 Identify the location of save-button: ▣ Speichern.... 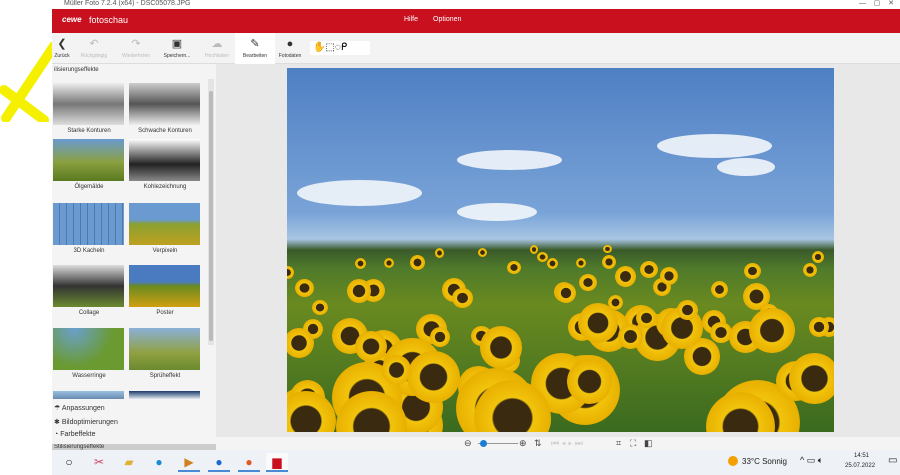
(177, 47).